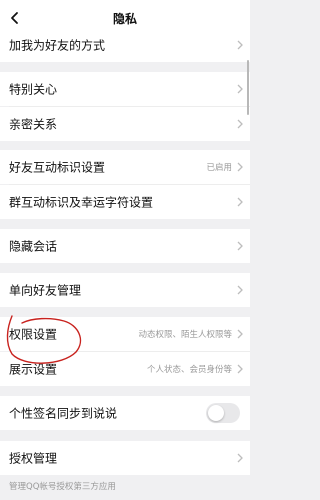 The image size is (320, 500). I want to click on settings-row-permissions: 权限设置 动态权限、陌生人权限等, so click(125, 334).